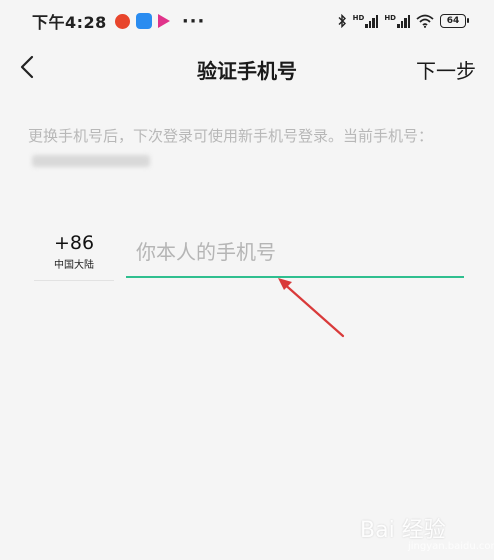 The height and width of the screenshot is (560, 494). What do you see at coordinates (231, 136) in the screenshot?
I see `notice-text: 更换手机号后，下次登录可使用新手机号登录。当前手机号：` at bounding box center [231, 136].